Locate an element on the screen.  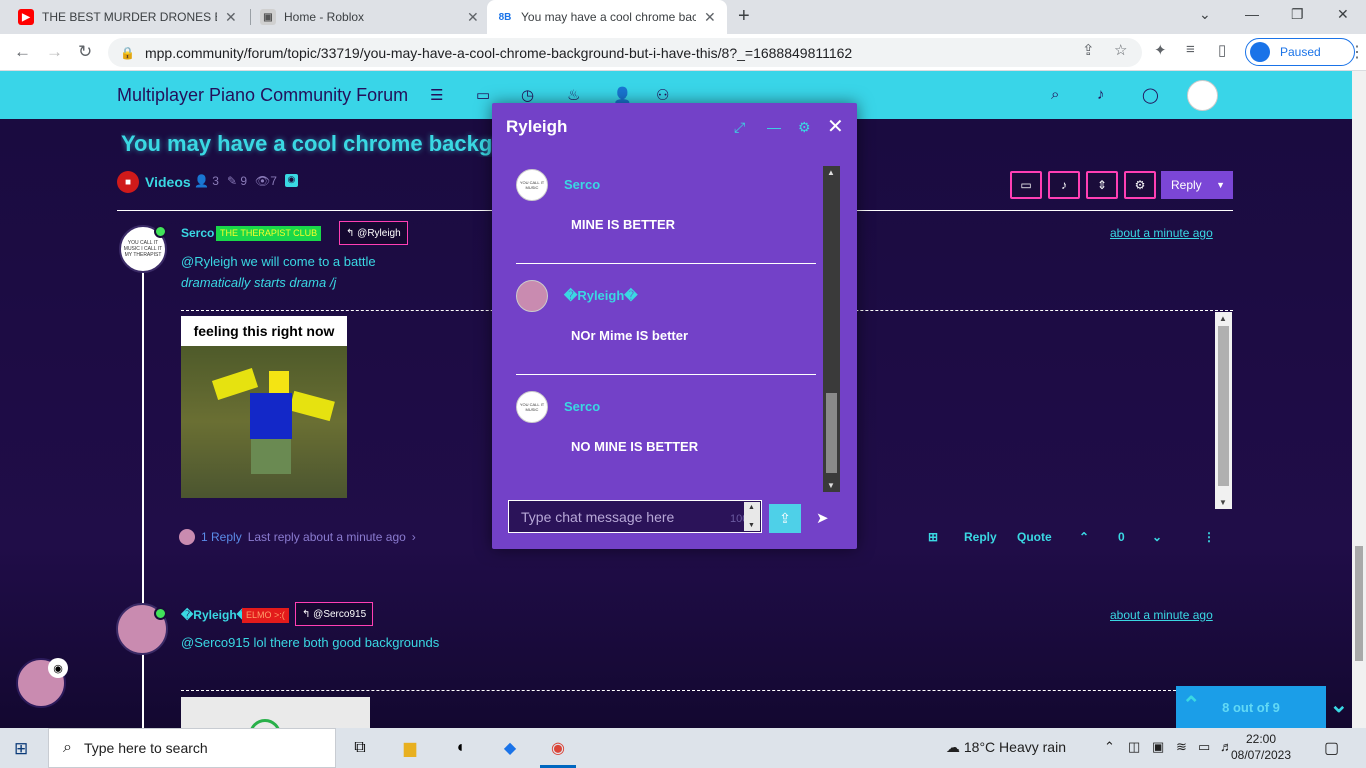
post-scrollbar: ▲ ▼ is located at coordinates (1223, 410).